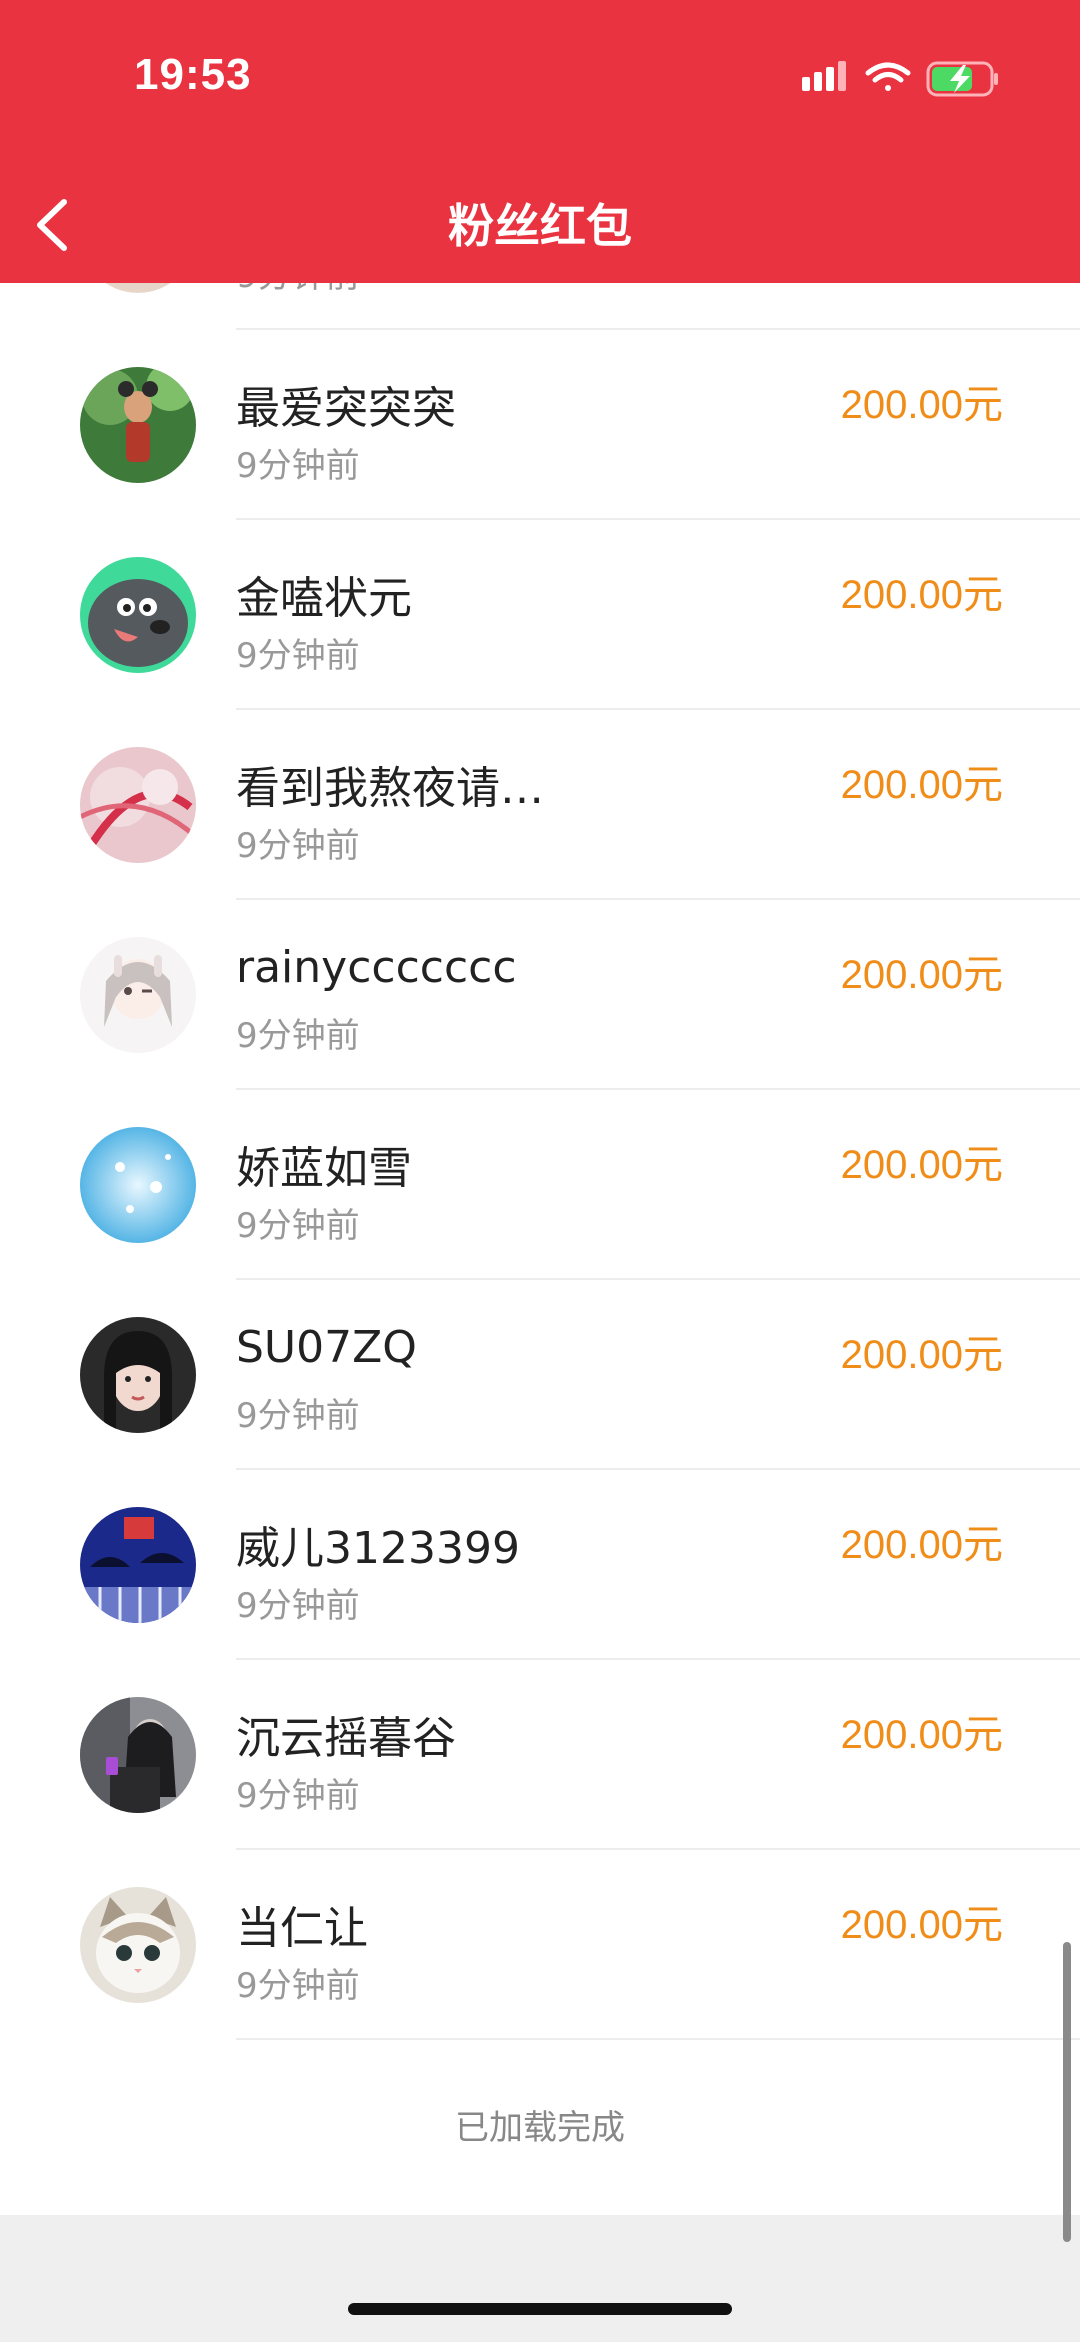  I want to click on list-item: 最爱突突突 9分钟前 200.00元, so click(540, 425).